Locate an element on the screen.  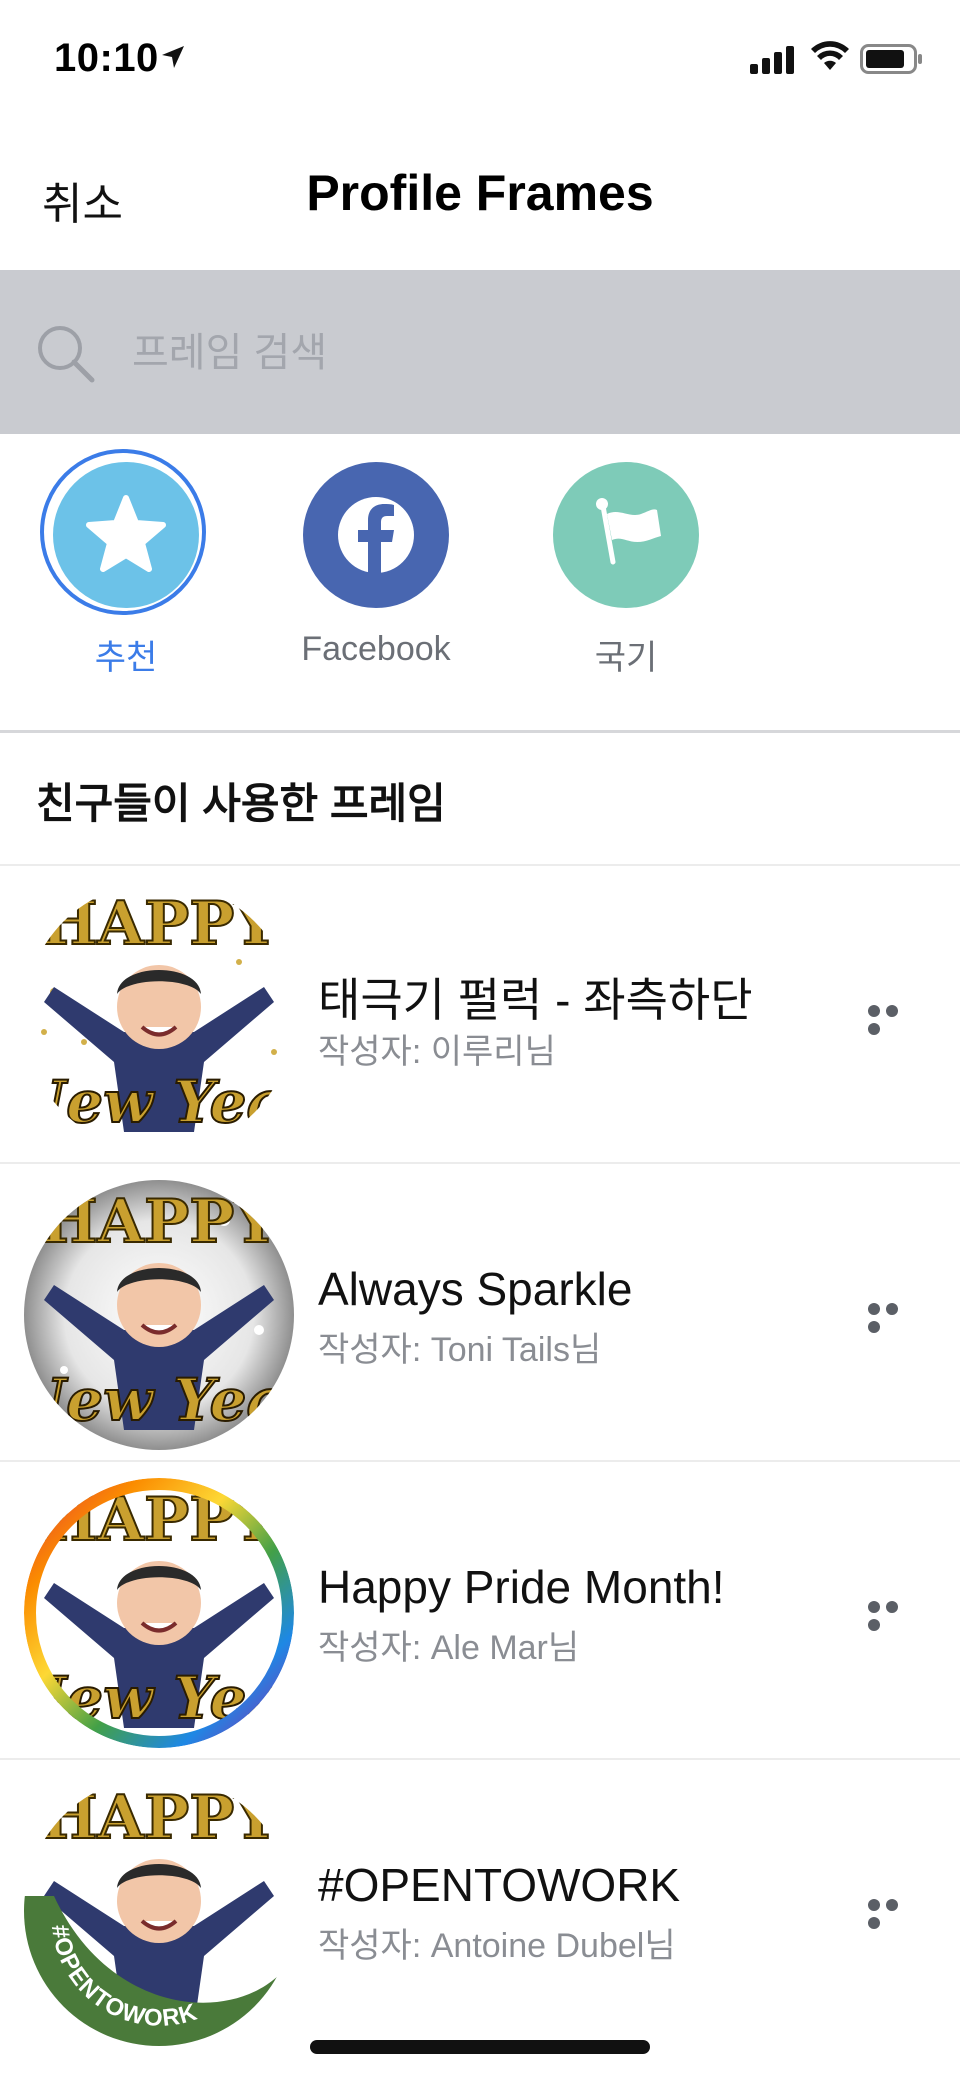
frame-author: 작성자: 이루리님 is located at coordinates (437, 1052).